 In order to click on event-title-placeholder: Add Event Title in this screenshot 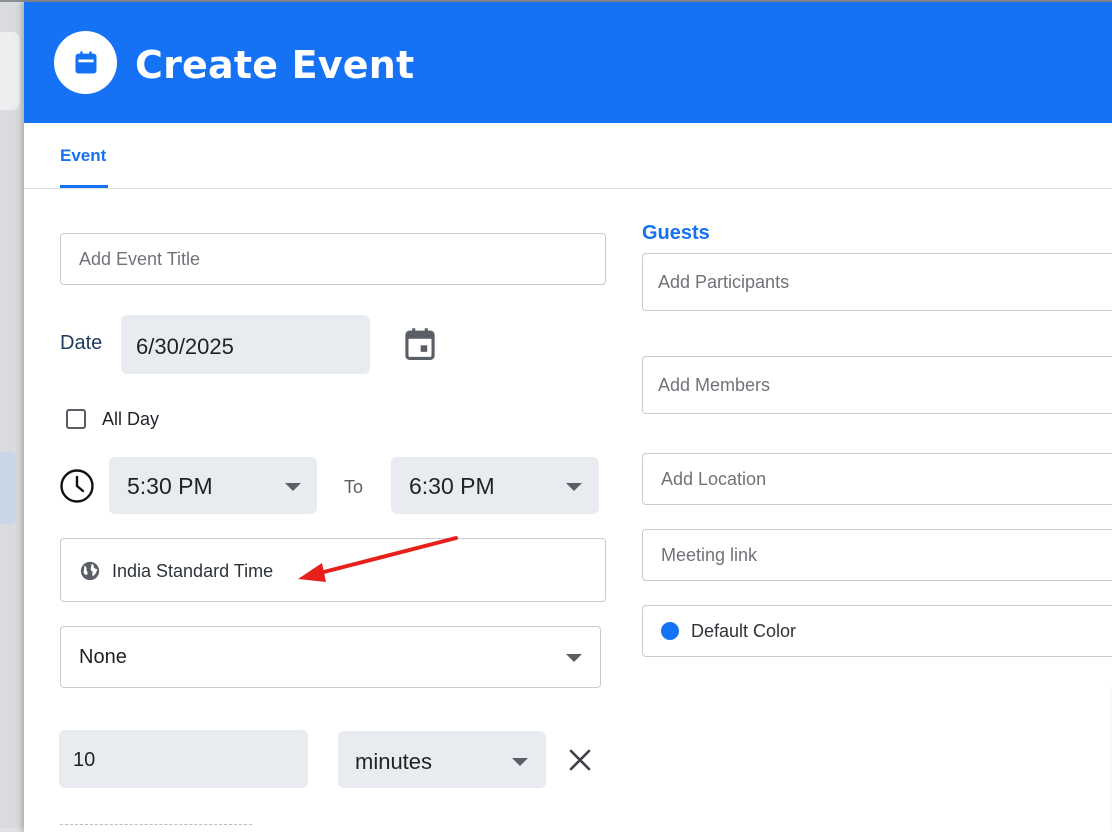, I will do `click(140, 259)`.